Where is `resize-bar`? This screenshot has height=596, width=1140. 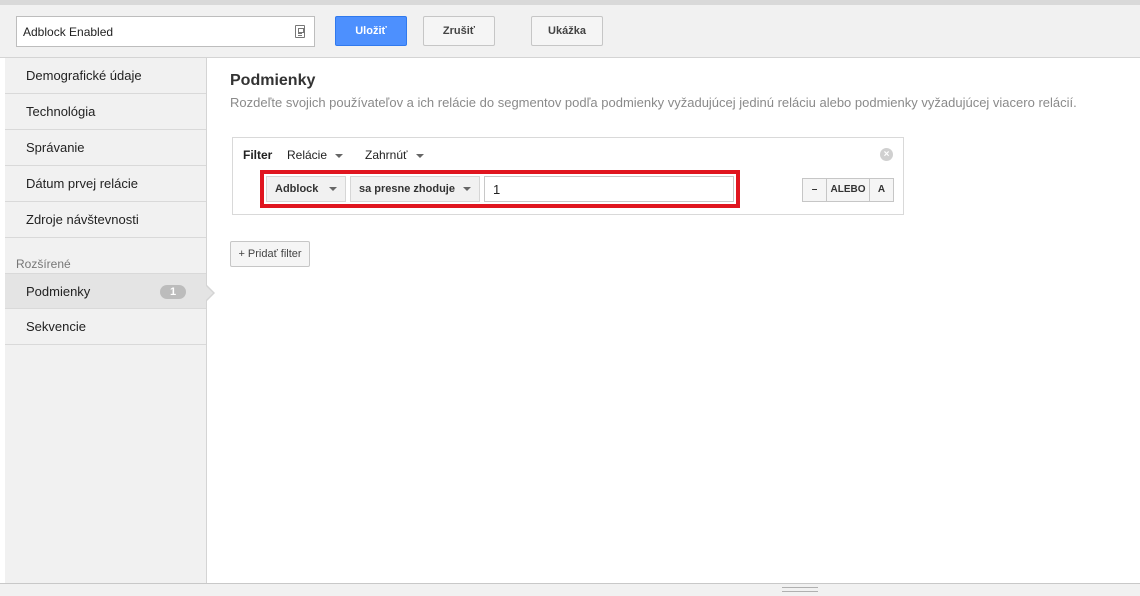 resize-bar is located at coordinates (570, 589).